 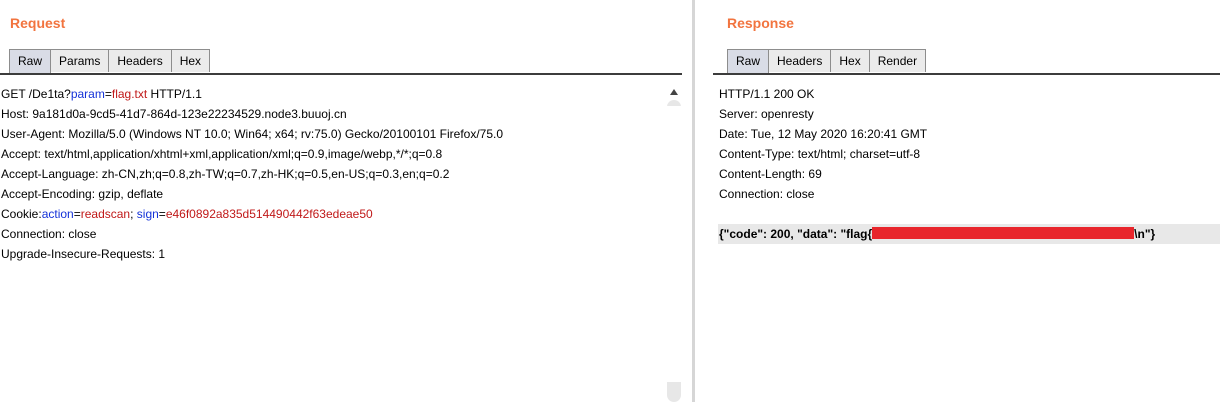 I want to click on request-title: Request, so click(x=38, y=23).